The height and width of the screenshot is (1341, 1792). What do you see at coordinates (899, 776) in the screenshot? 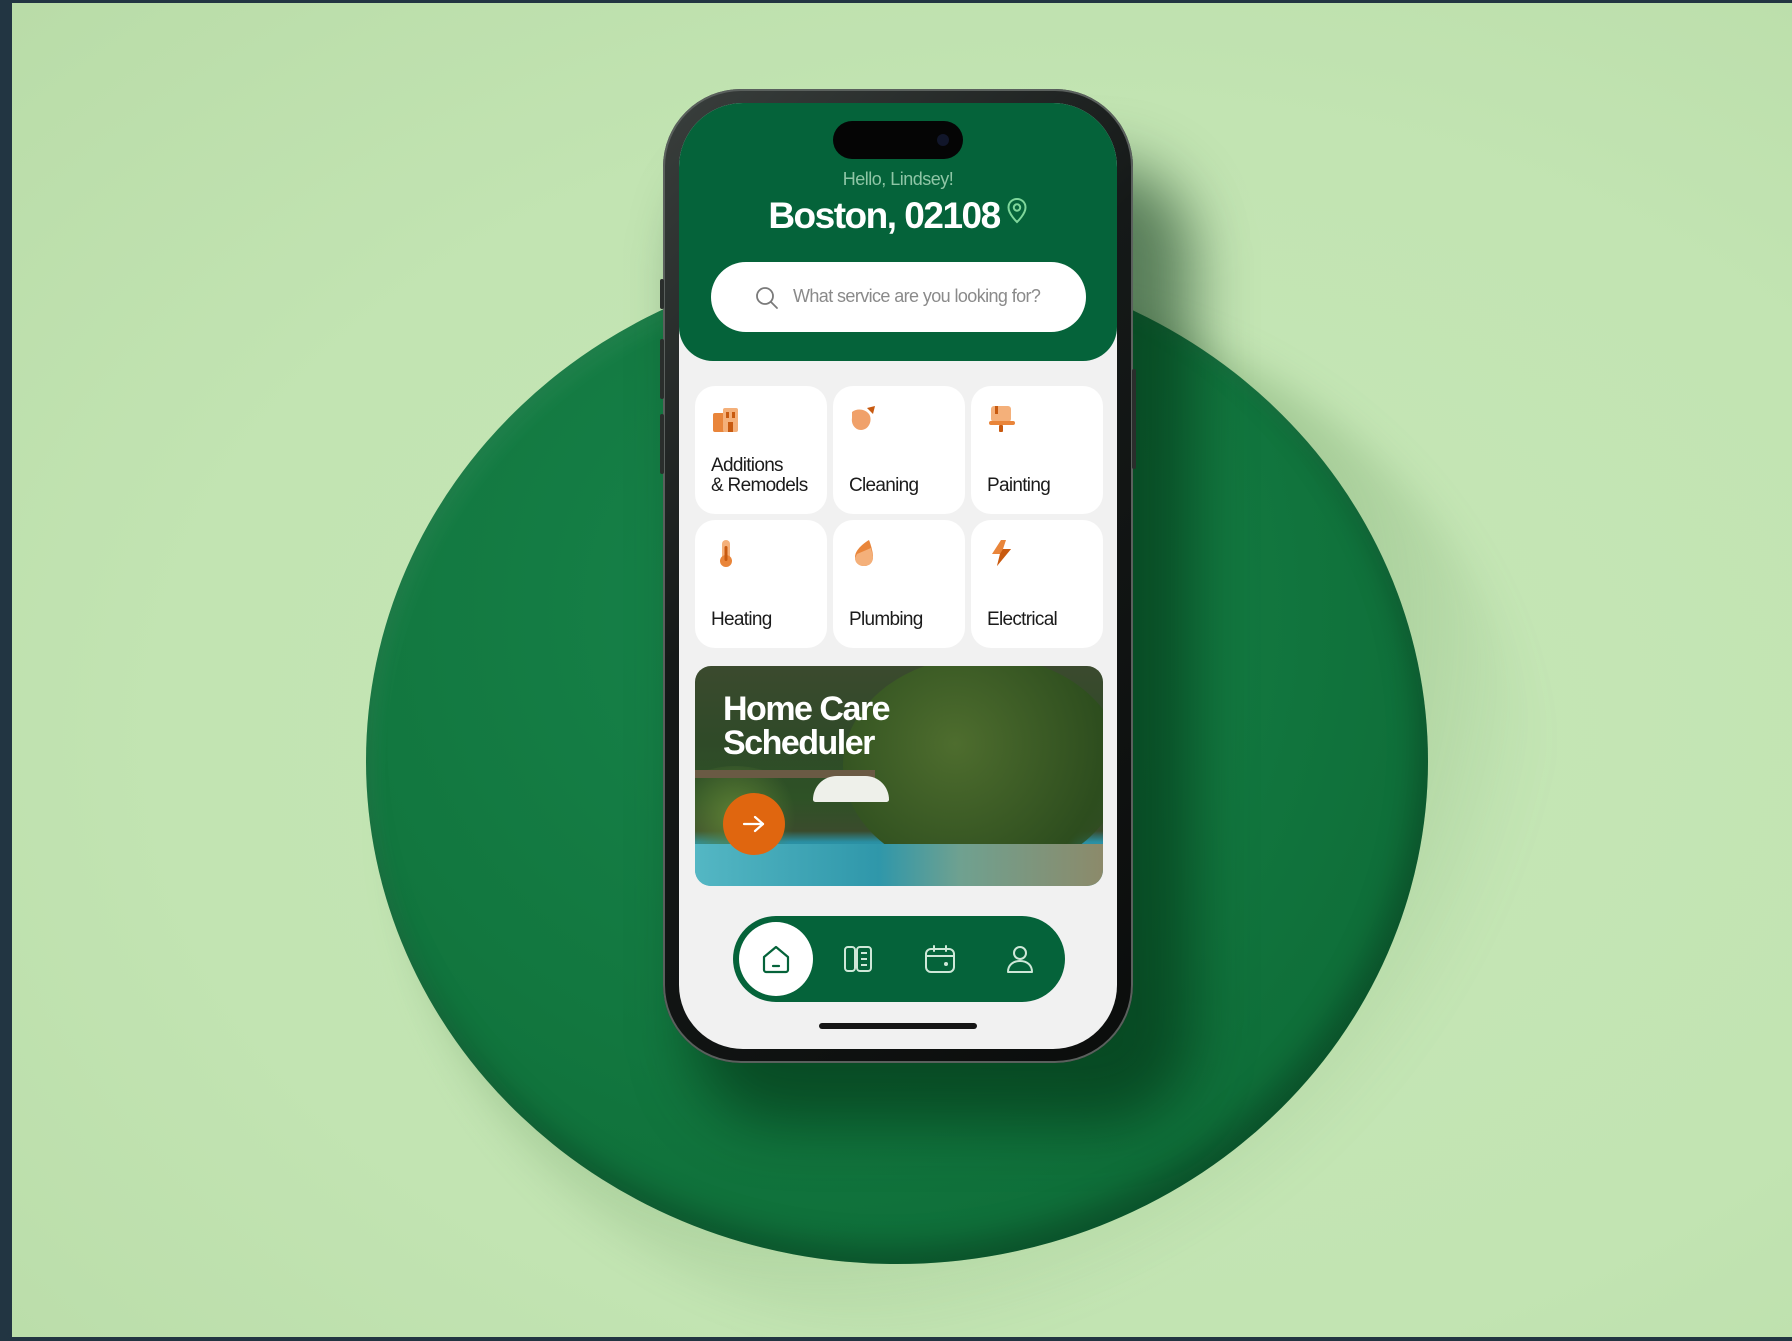
I see `home-care-scheduler-banner: Home Care Scheduler` at bounding box center [899, 776].